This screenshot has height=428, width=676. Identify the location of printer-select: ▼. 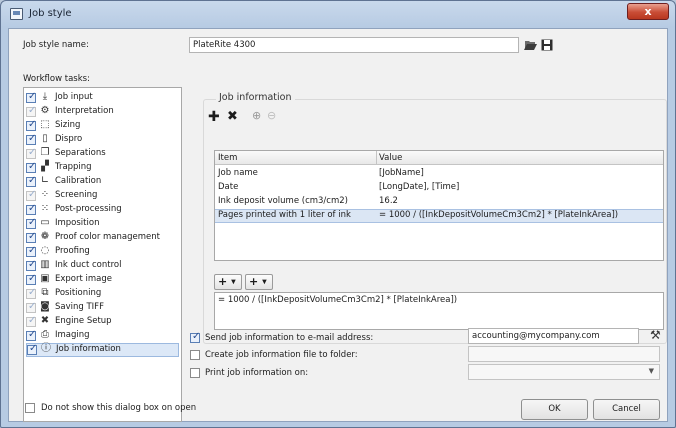
(564, 372).